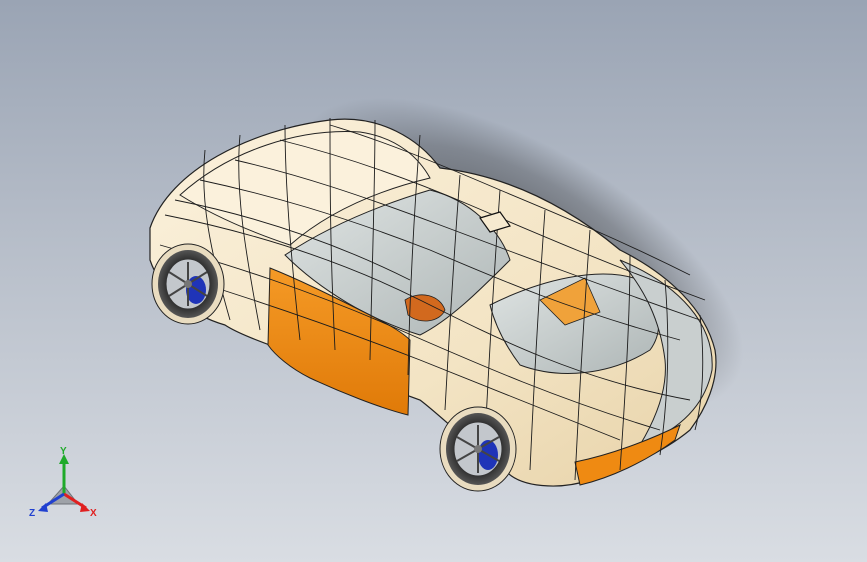  I want to click on coordinate-triad: Y X Z, so click(65, 488).